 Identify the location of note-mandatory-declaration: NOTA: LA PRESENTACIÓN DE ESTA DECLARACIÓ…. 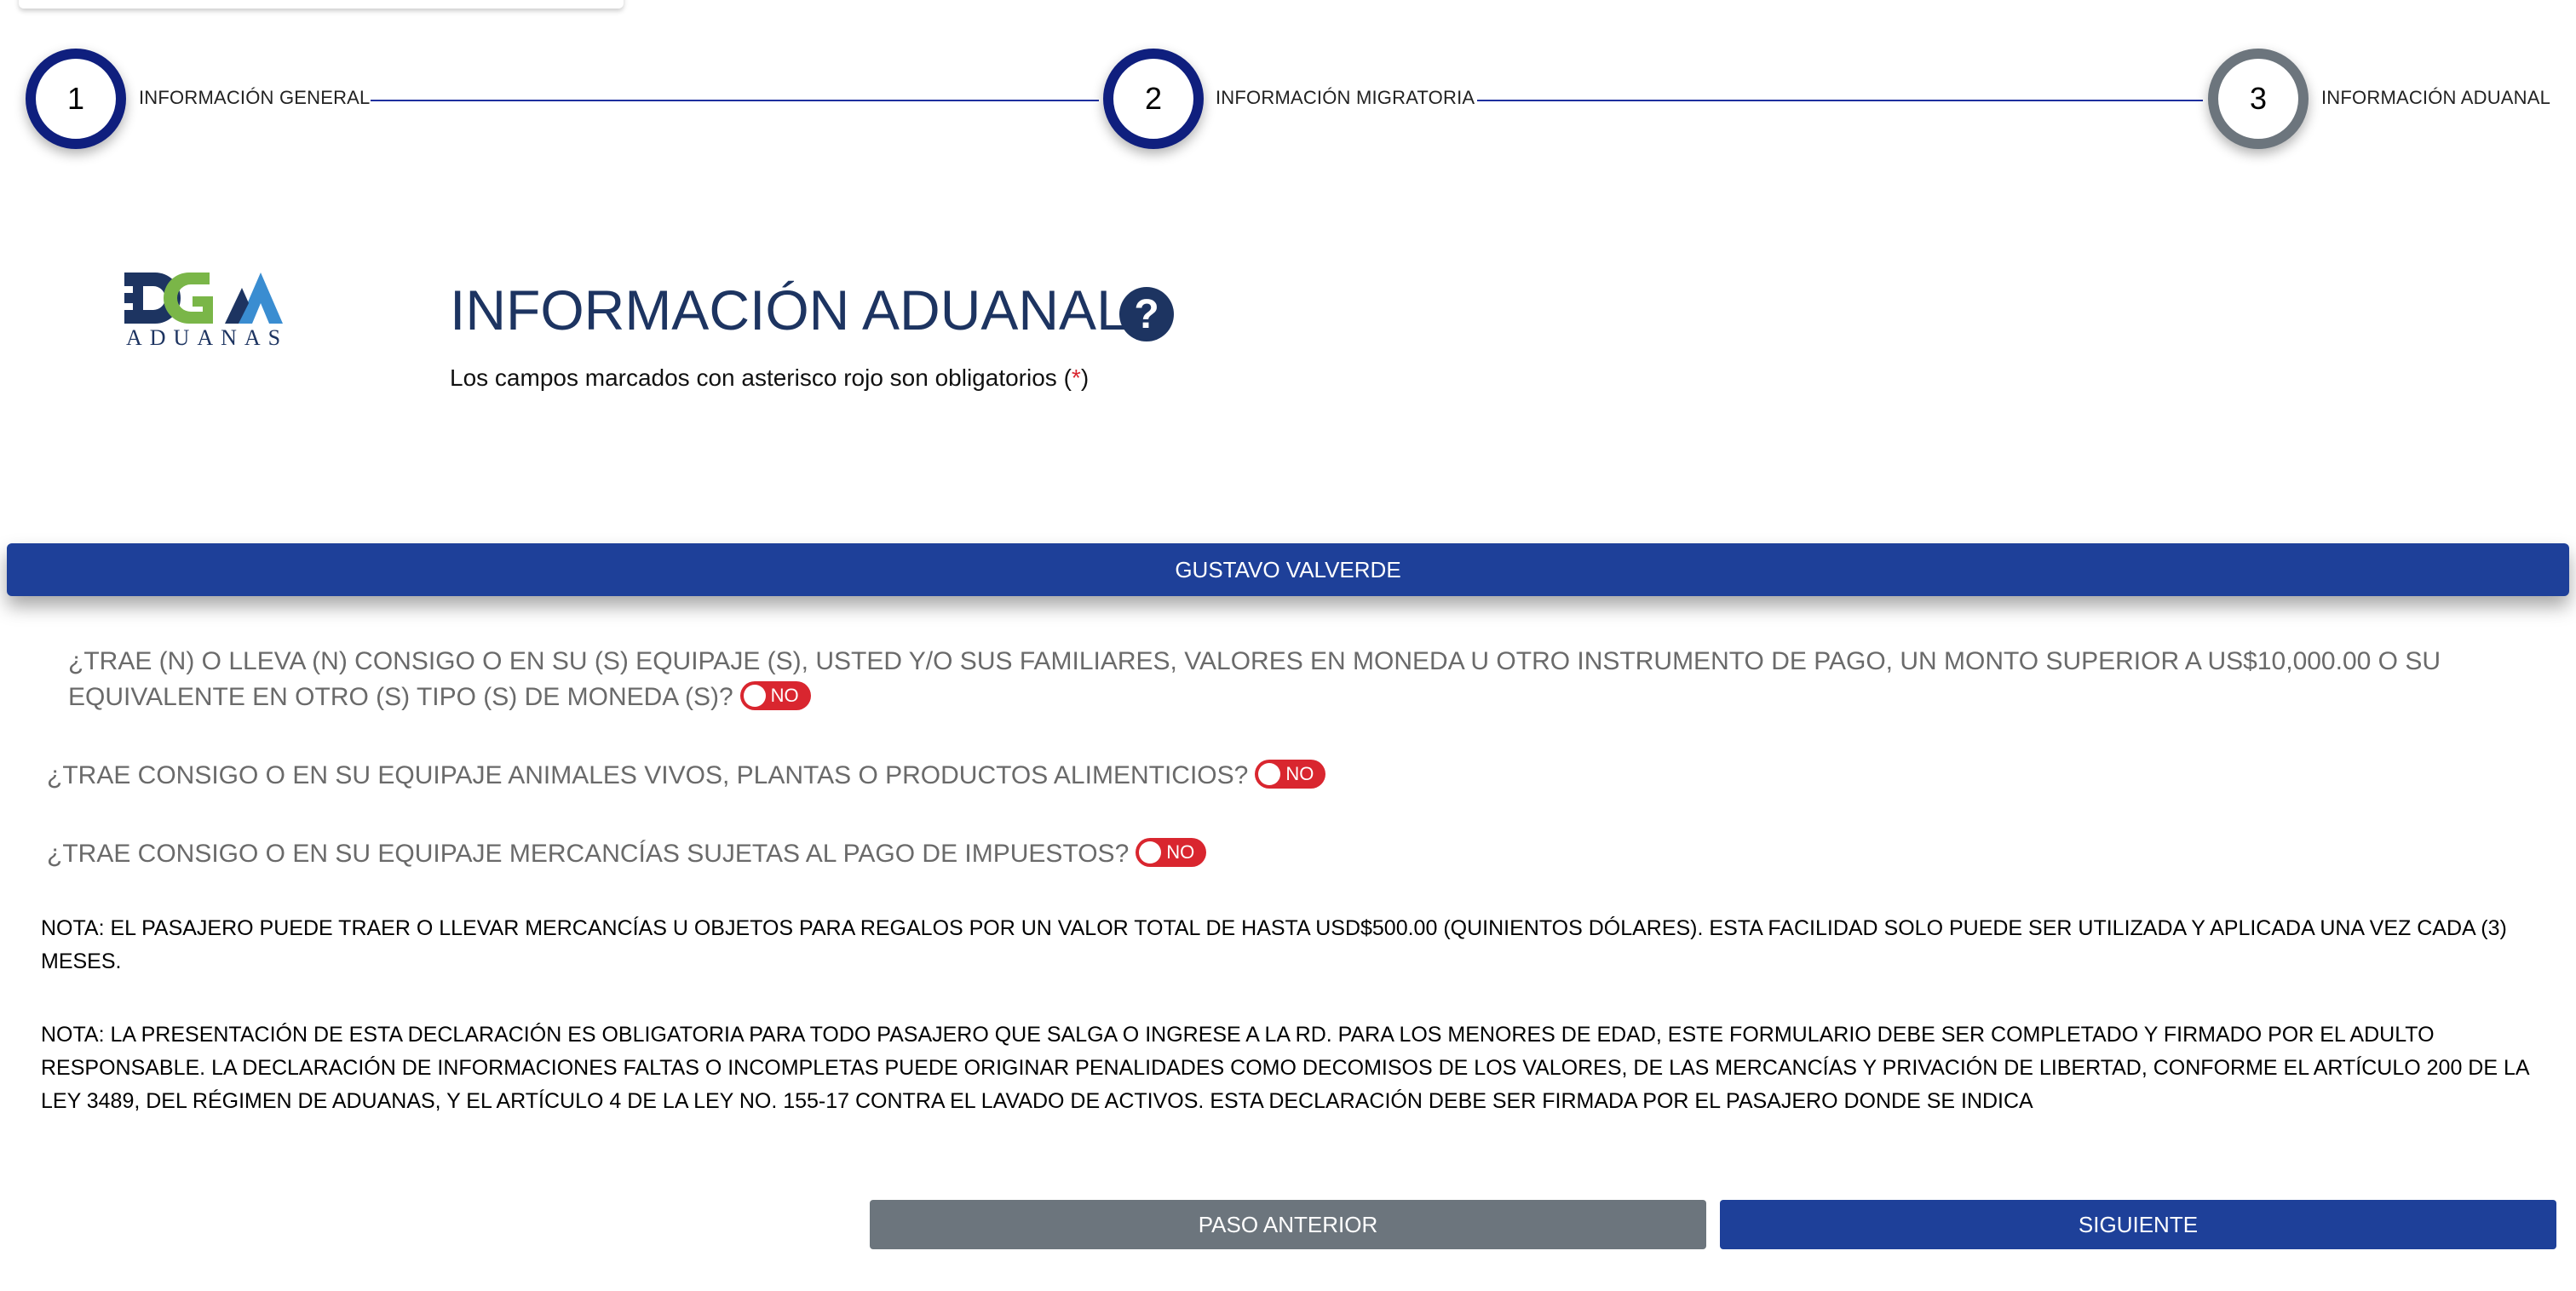
(1285, 1068).